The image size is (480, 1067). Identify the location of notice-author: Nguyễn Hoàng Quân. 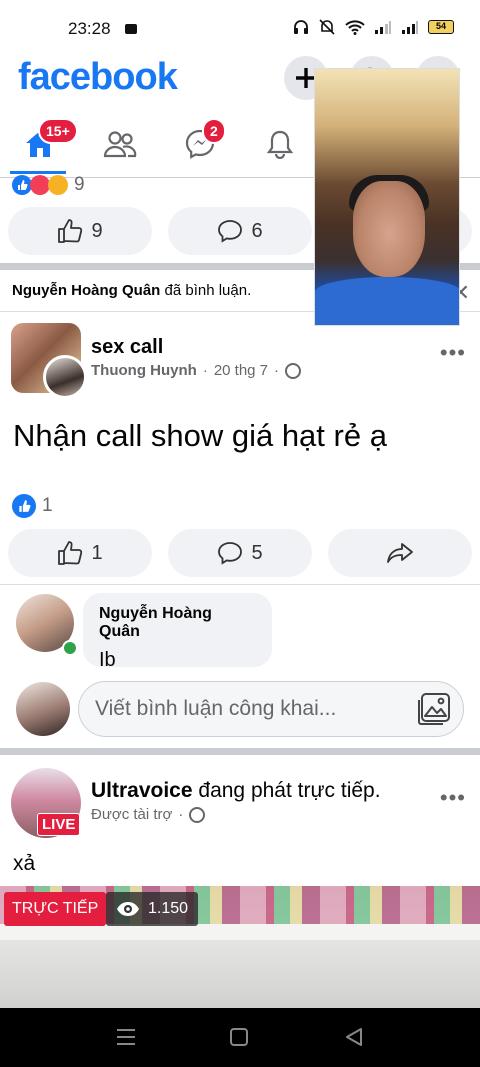
(86, 290).